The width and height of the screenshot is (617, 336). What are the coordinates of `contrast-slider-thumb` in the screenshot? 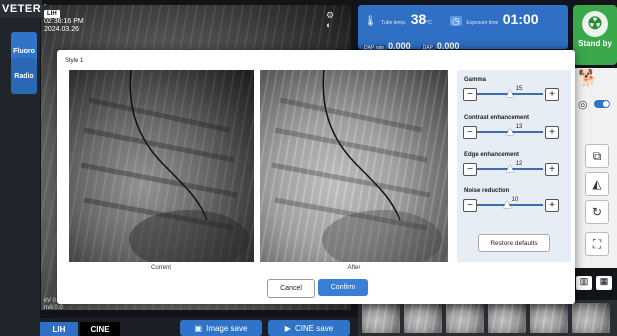 It's located at (510, 131).